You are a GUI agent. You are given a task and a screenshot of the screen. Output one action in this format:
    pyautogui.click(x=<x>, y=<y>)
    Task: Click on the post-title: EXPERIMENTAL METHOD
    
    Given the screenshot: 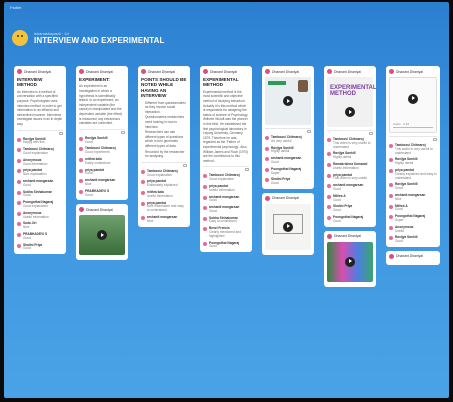 What is the action you would take?
    pyautogui.click(x=221, y=82)
    